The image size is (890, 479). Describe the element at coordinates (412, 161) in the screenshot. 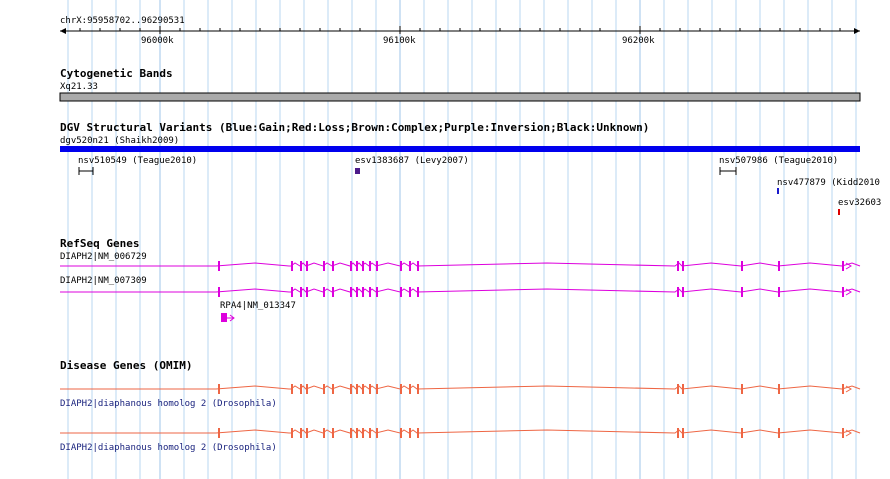

I see `dgv-feature-label: esv1383687 (Levy2007)` at that location.